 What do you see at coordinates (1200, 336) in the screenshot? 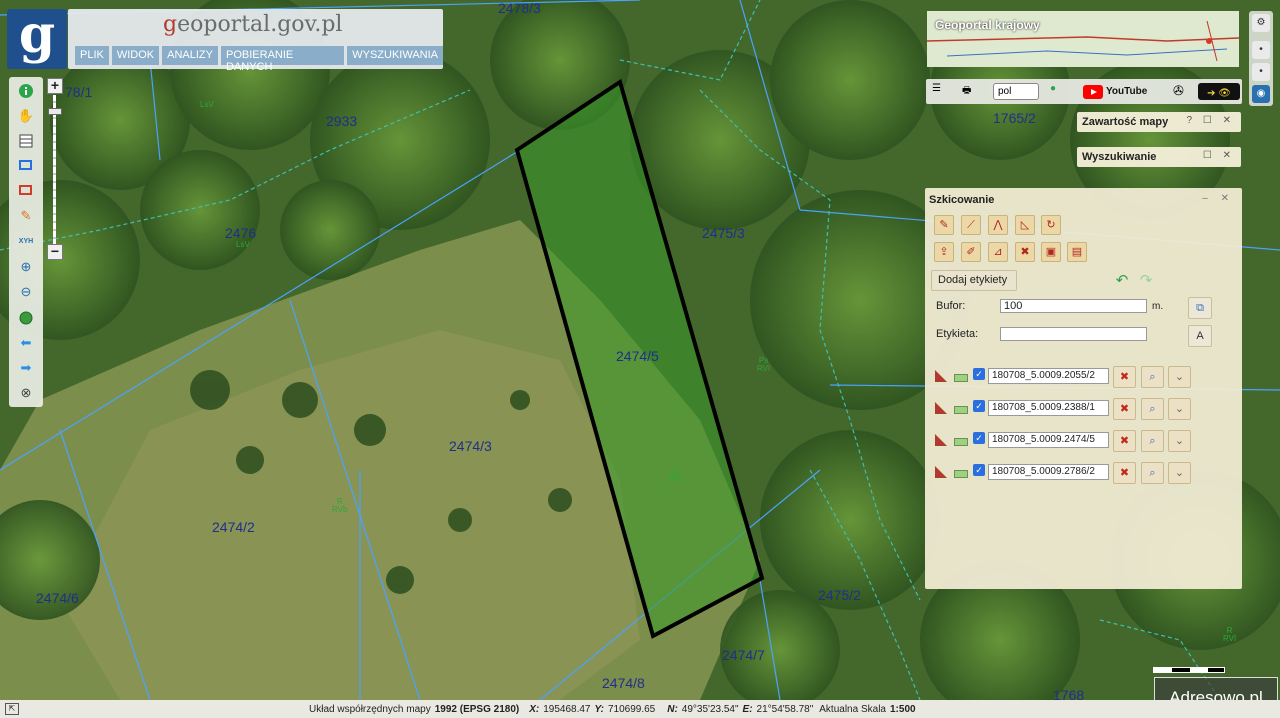
I see `label-text-icon: A` at bounding box center [1200, 336].